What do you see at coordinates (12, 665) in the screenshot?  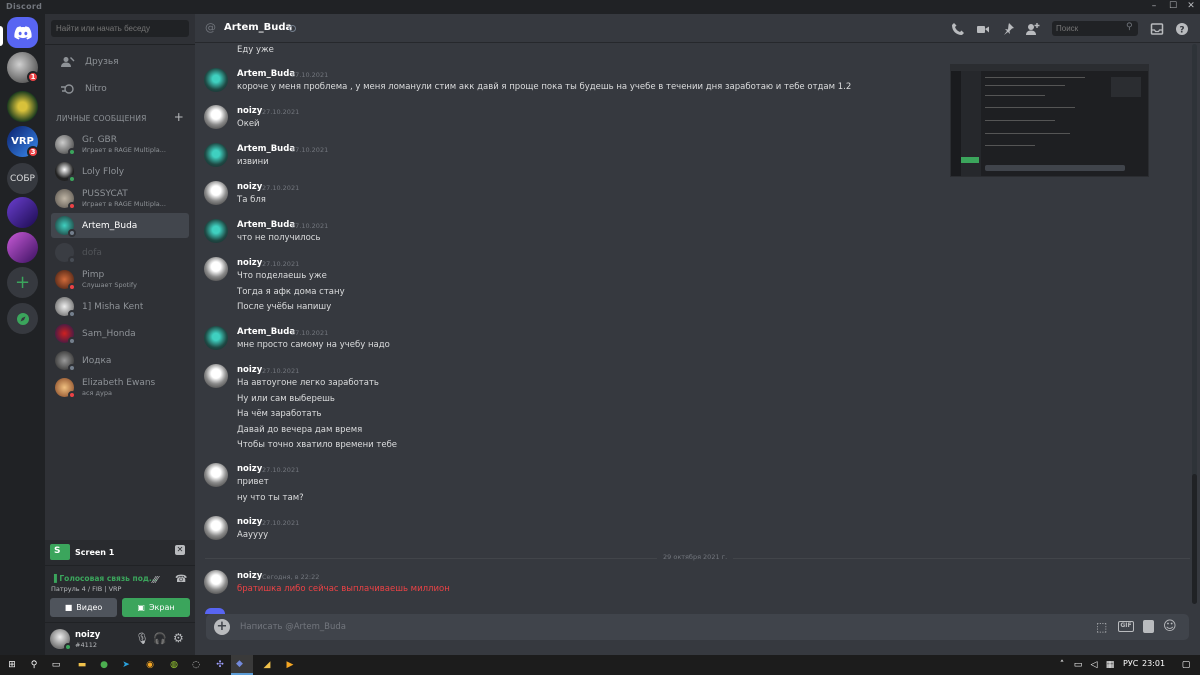 I see `windows-start-icon: ⊞` at bounding box center [12, 665].